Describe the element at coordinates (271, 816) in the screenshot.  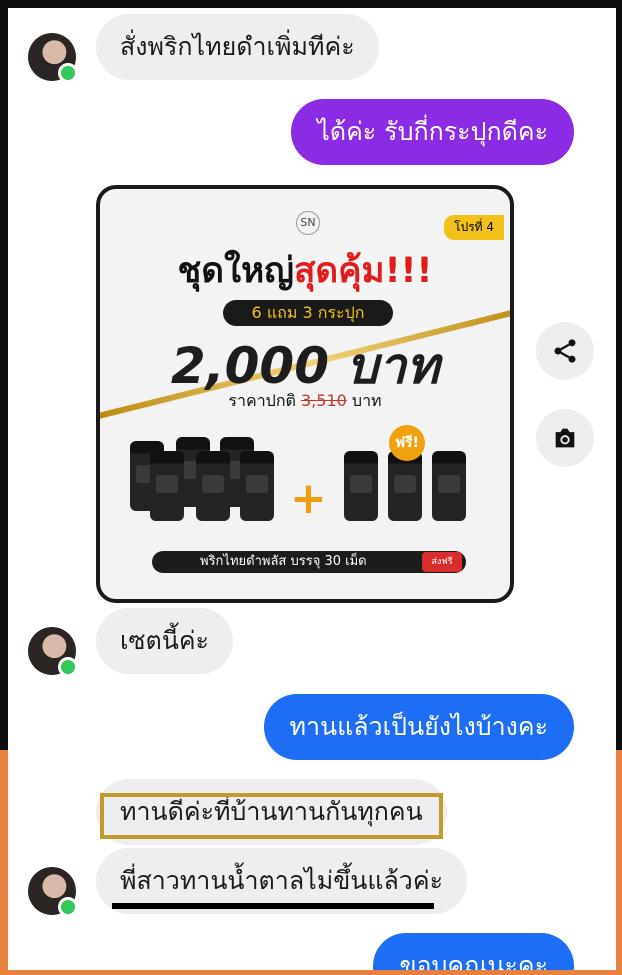
I see `highlight-box` at that location.